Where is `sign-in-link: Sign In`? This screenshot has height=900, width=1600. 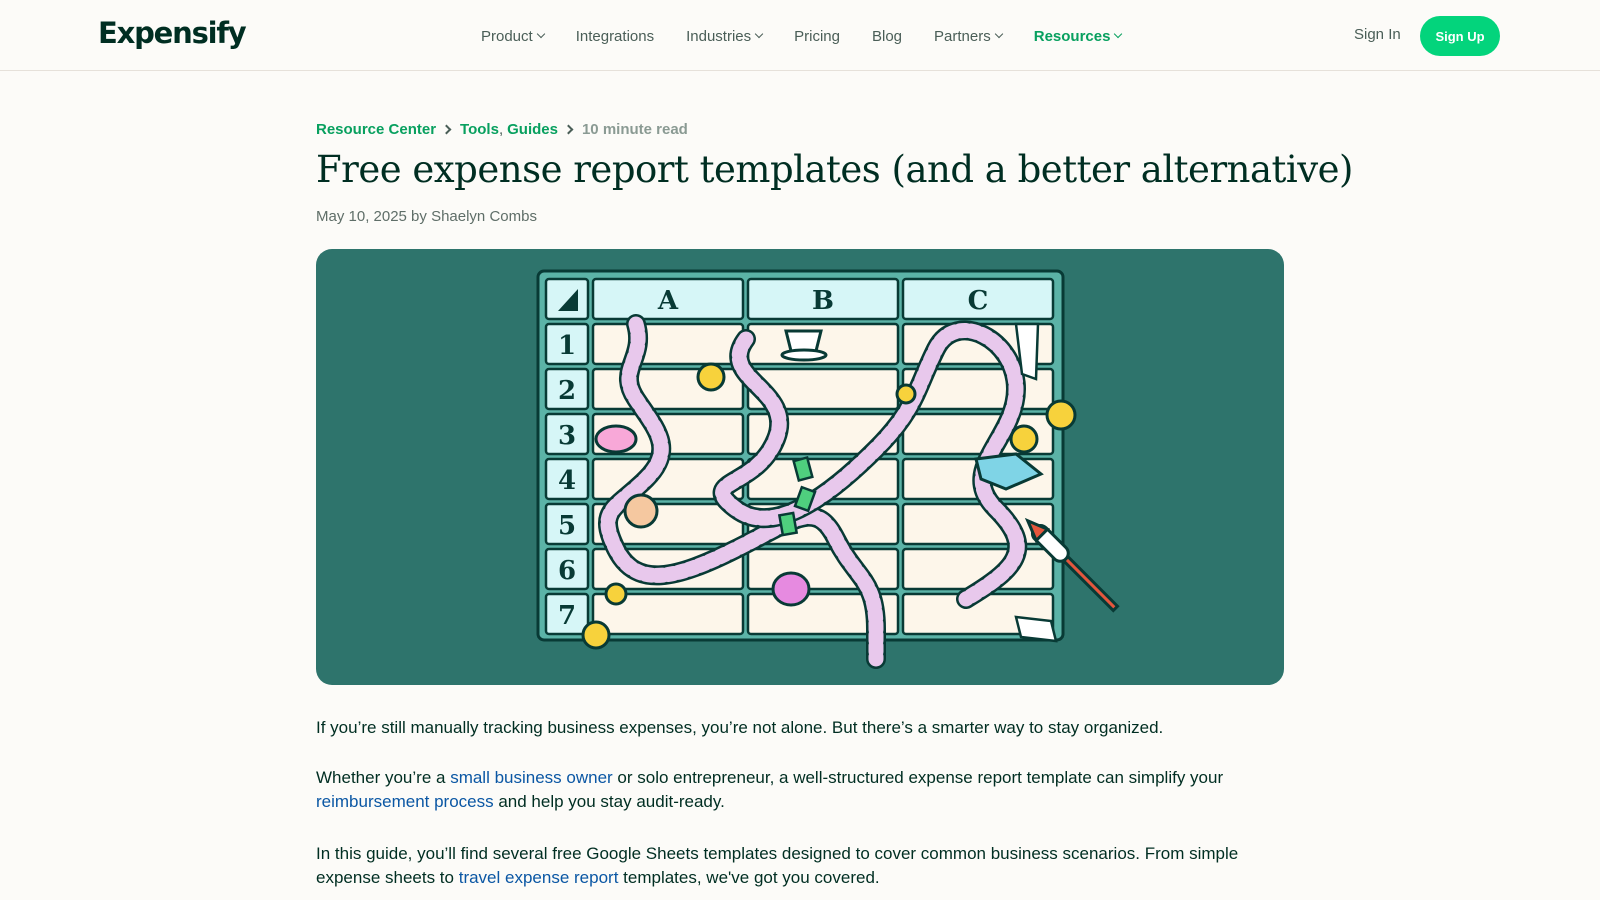 sign-in-link: Sign In is located at coordinates (1377, 34).